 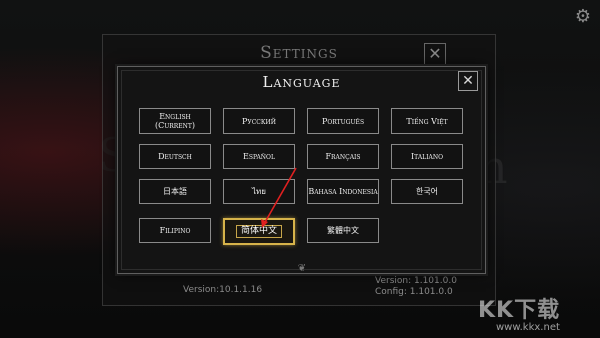 What do you see at coordinates (427, 121) in the screenshot?
I see `language-option-vietnamese: Tiếng Việt` at bounding box center [427, 121].